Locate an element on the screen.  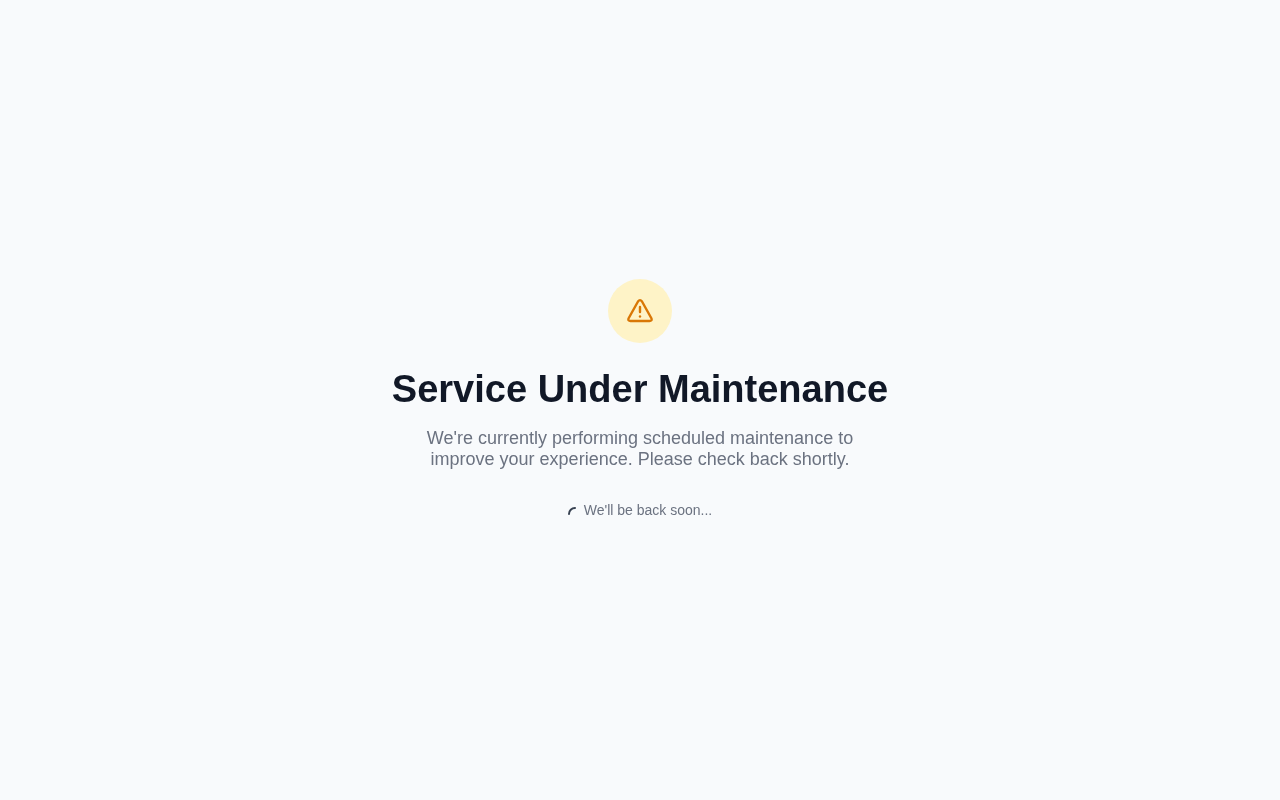
page-title: Service Under Maintenance is located at coordinates (640, 389).